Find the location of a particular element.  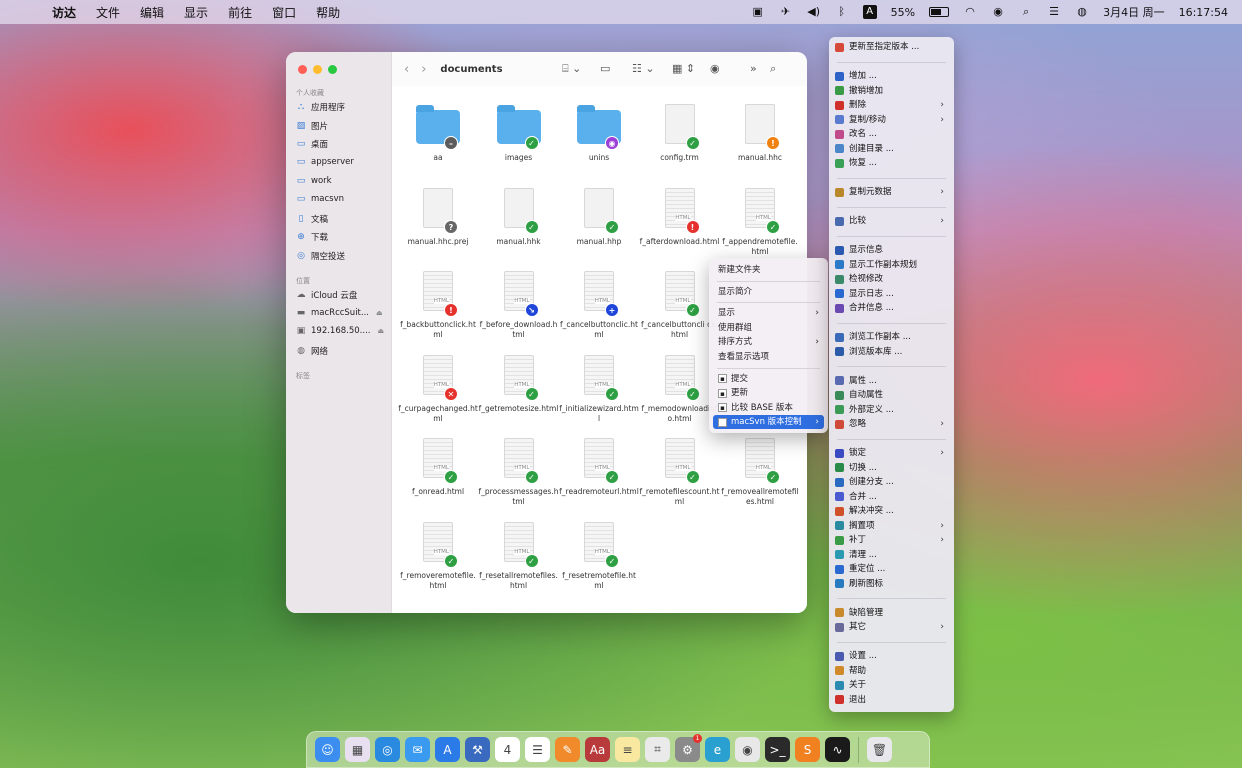

activity-monitor-icon: ∿ is located at coordinates (837, 749).